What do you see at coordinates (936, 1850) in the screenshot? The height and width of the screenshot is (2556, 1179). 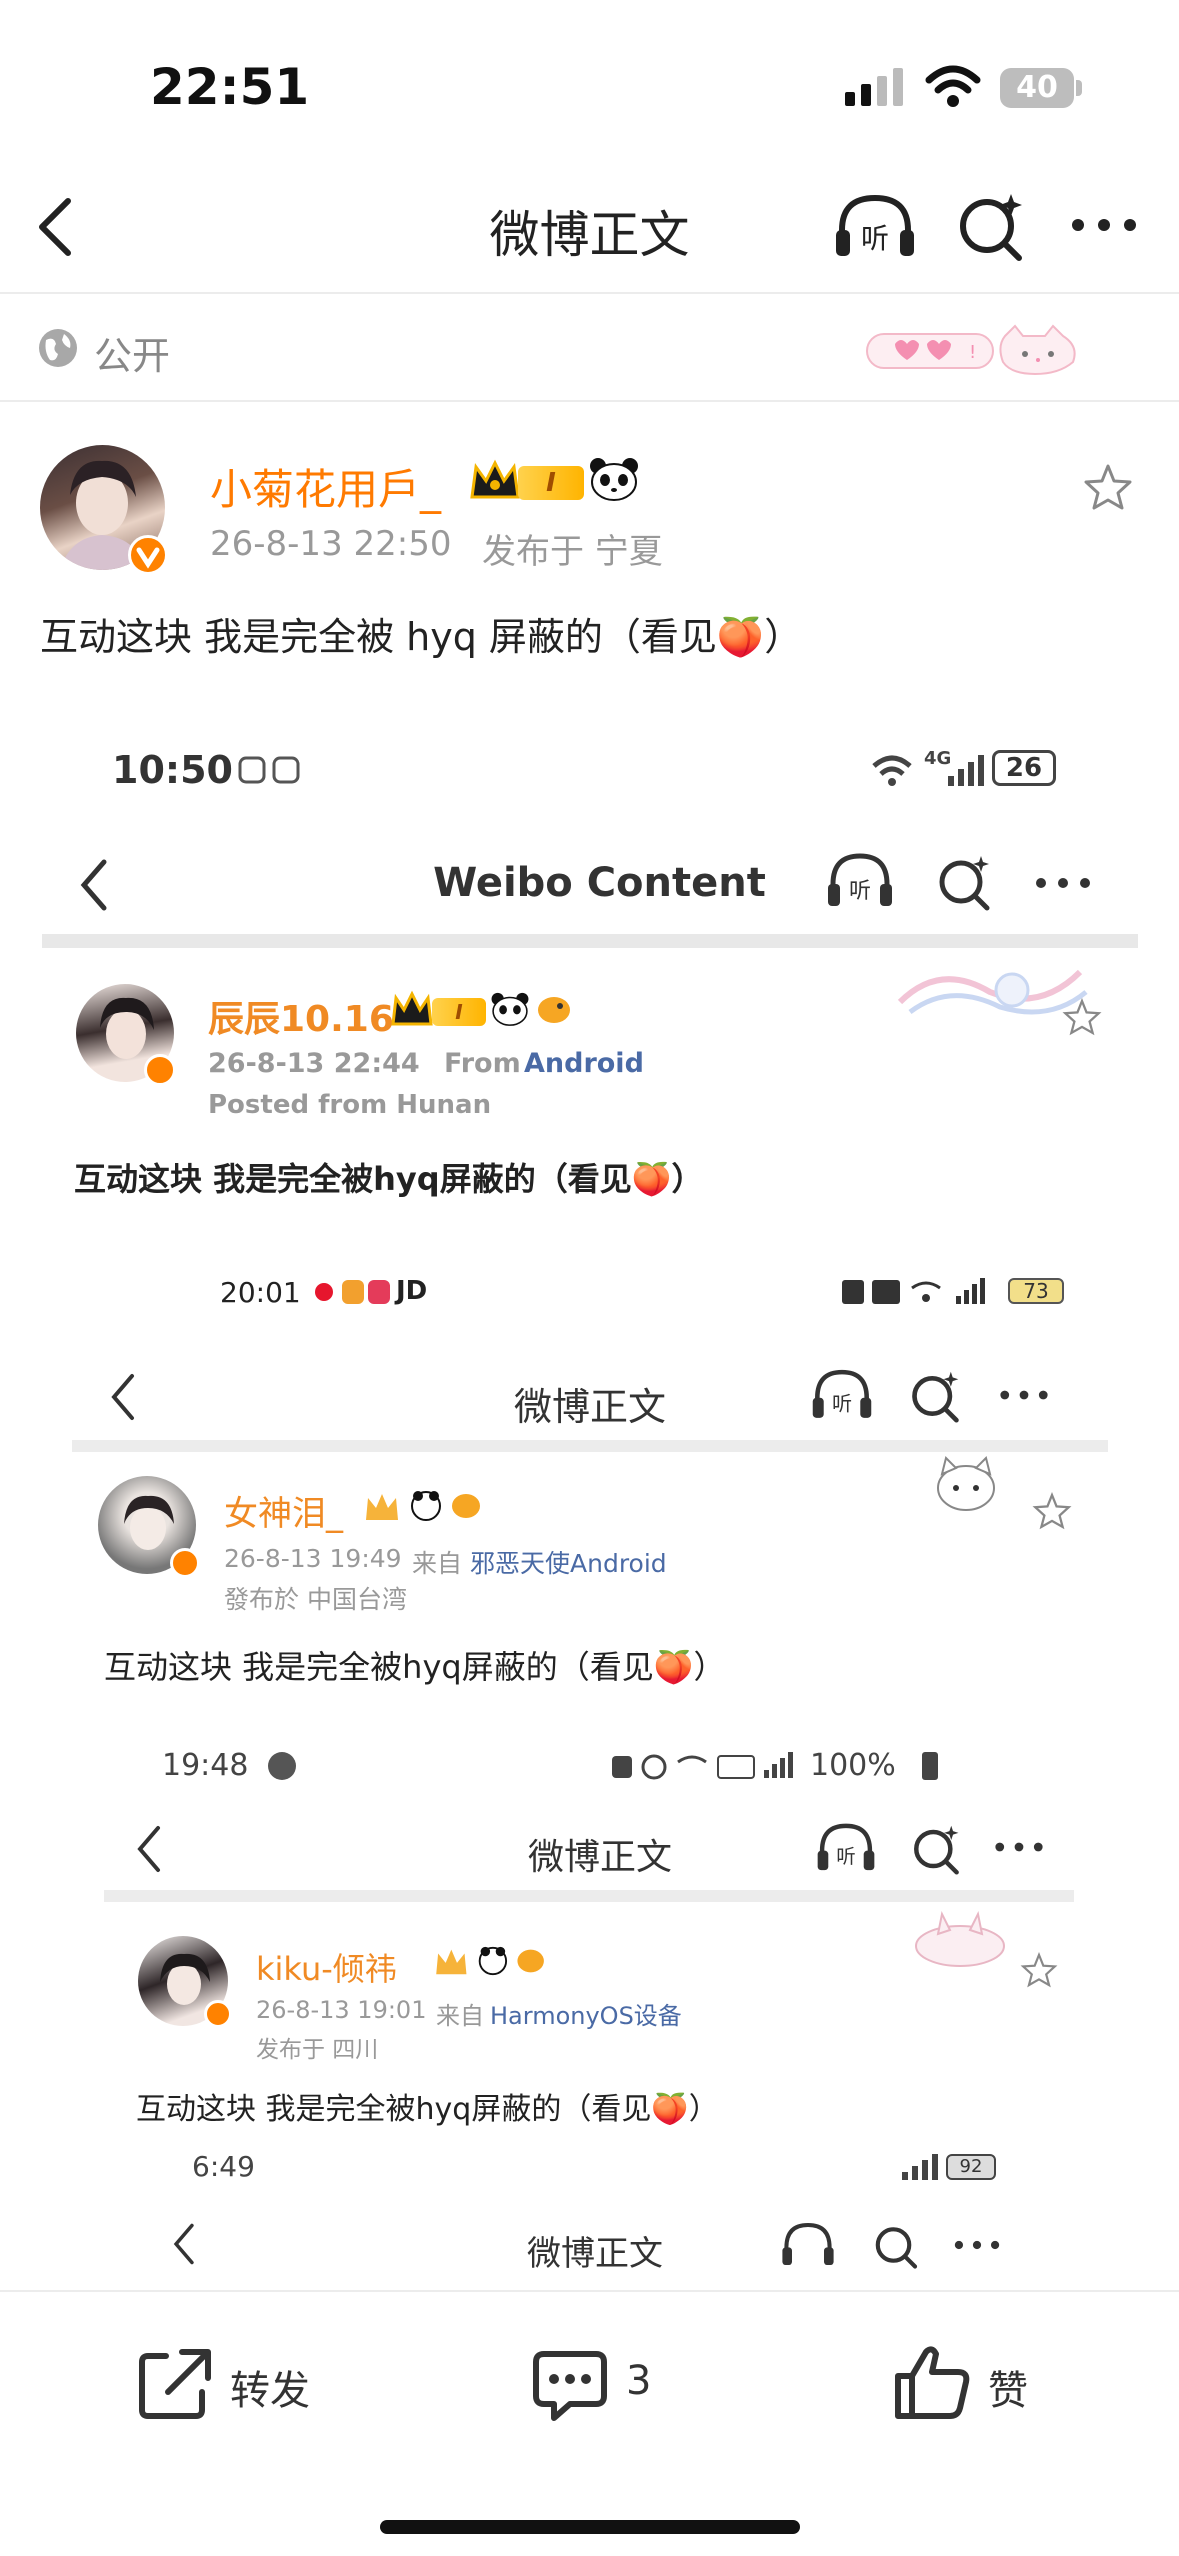 I see `nested3-search-icon` at bounding box center [936, 1850].